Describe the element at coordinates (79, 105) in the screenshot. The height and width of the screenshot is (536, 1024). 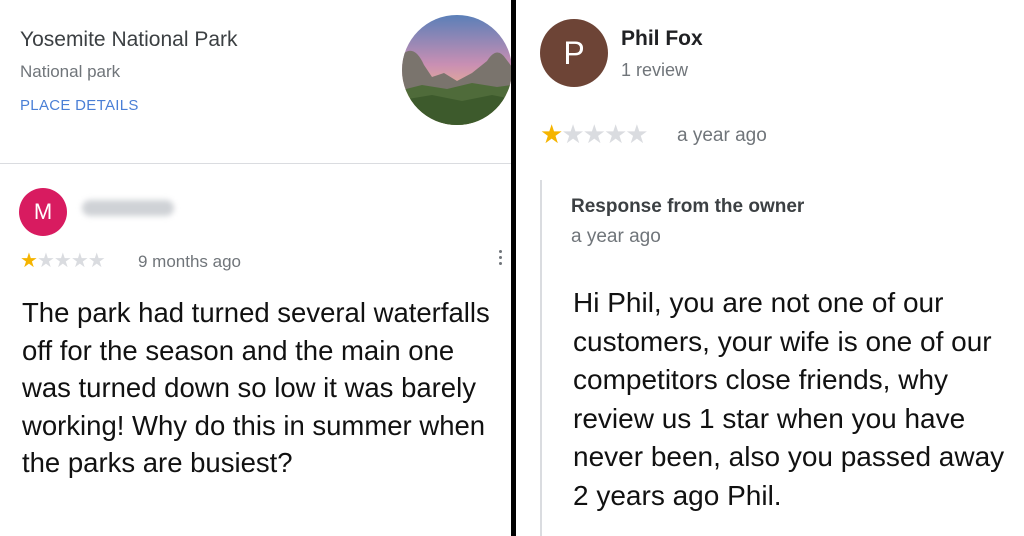
I see `place-details-link: PLACE DETAILS` at that location.